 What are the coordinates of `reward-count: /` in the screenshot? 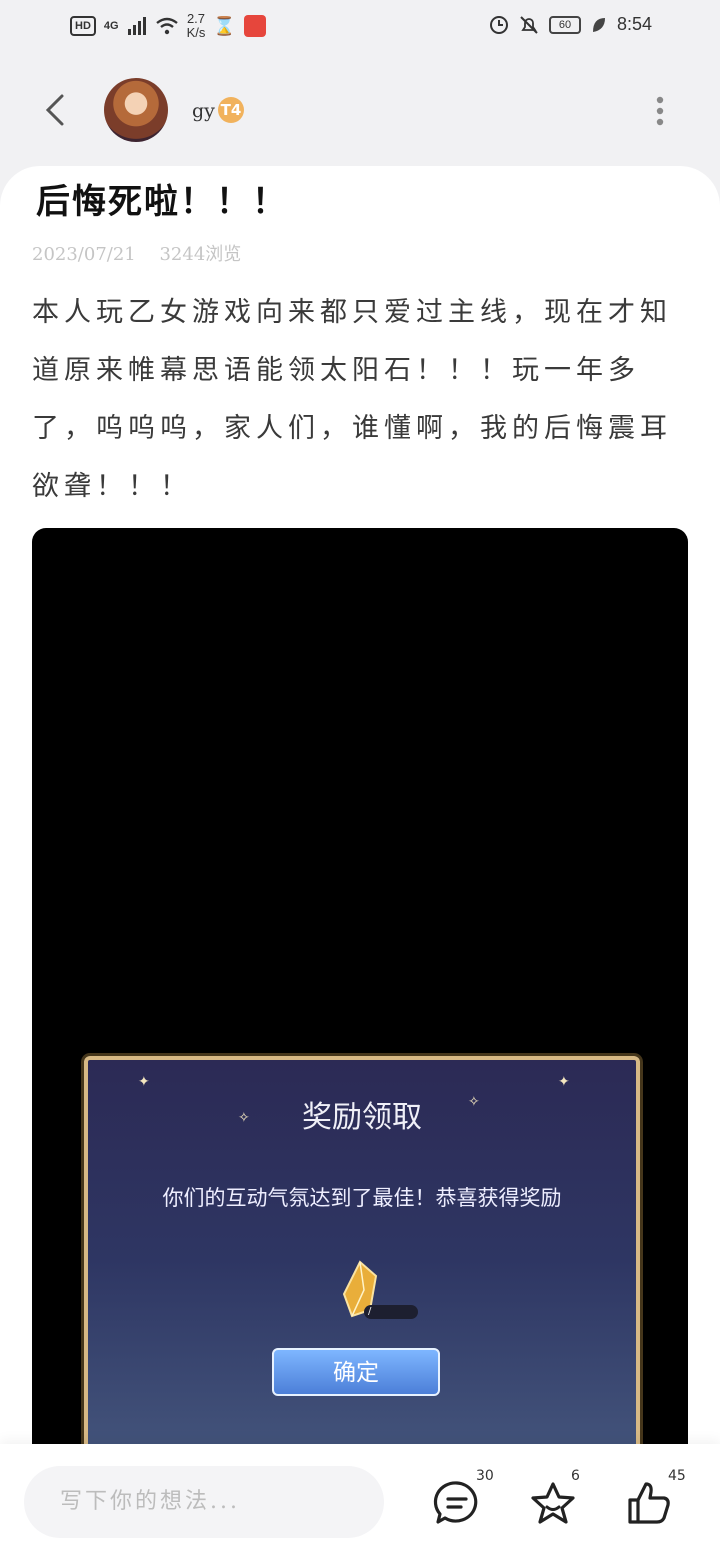 It's located at (391, 1312).